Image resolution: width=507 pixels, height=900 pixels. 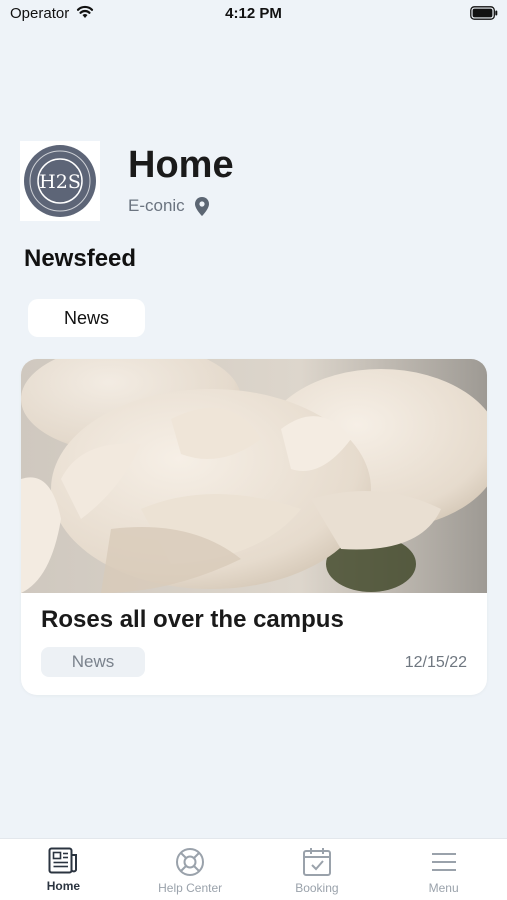 I want to click on section-title-newsfeed: Newsfeed, so click(x=80, y=258).